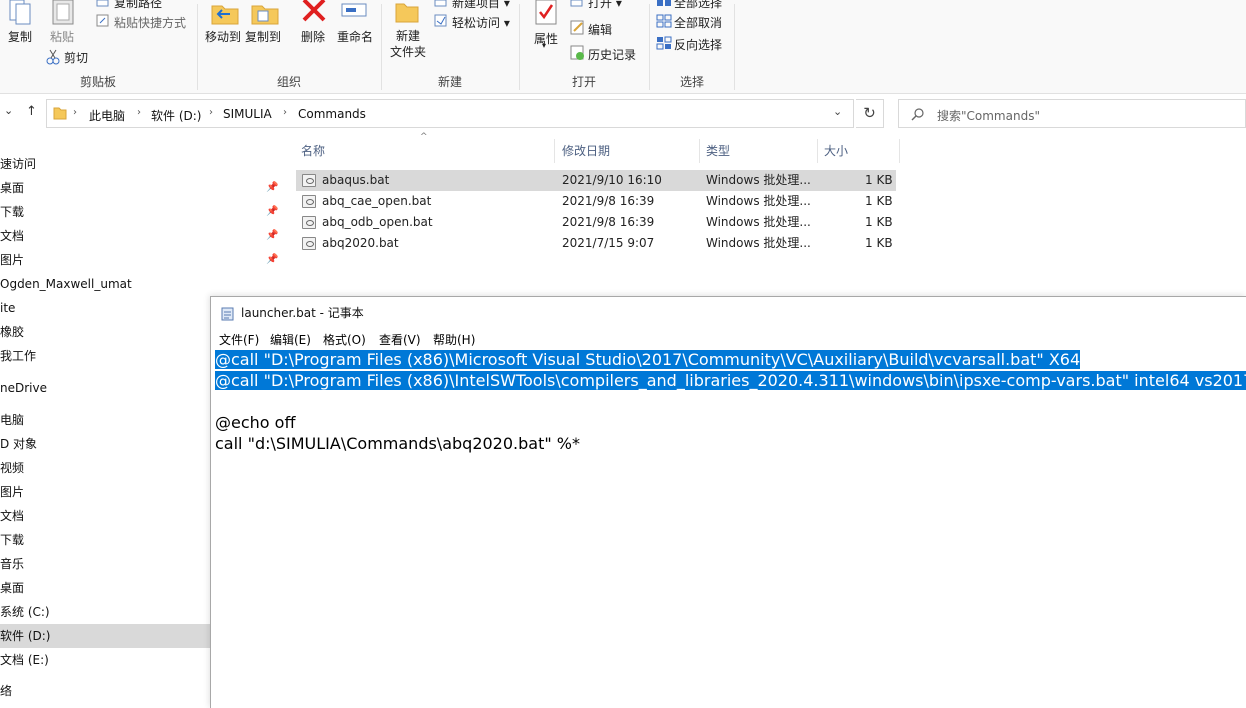 Image resolution: width=1246 pixels, height=708 pixels. What do you see at coordinates (360, 243) in the screenshot?
I see `file-name: abq2020.bat` at bounding box center [360, 243].